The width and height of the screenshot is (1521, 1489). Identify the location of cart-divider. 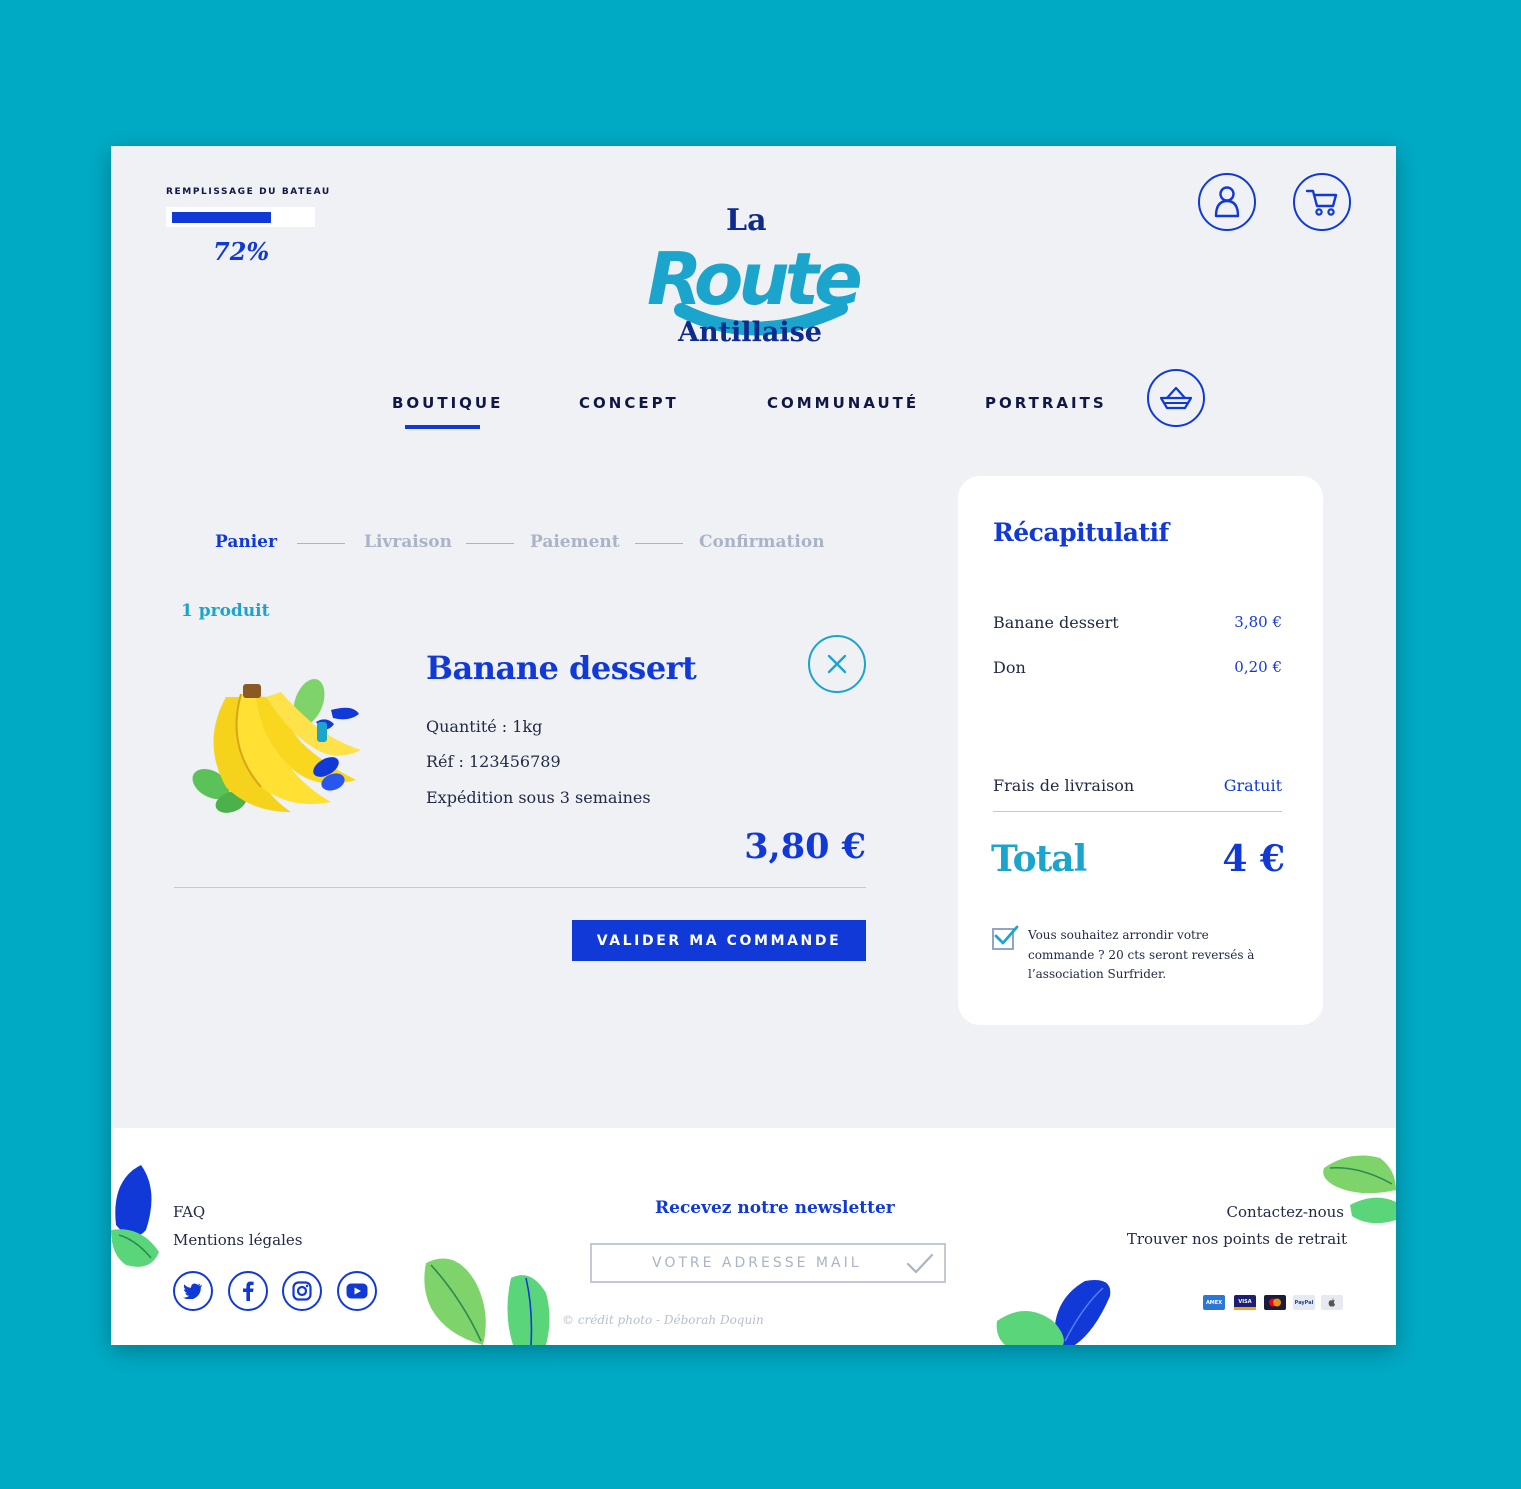
(520, 887).